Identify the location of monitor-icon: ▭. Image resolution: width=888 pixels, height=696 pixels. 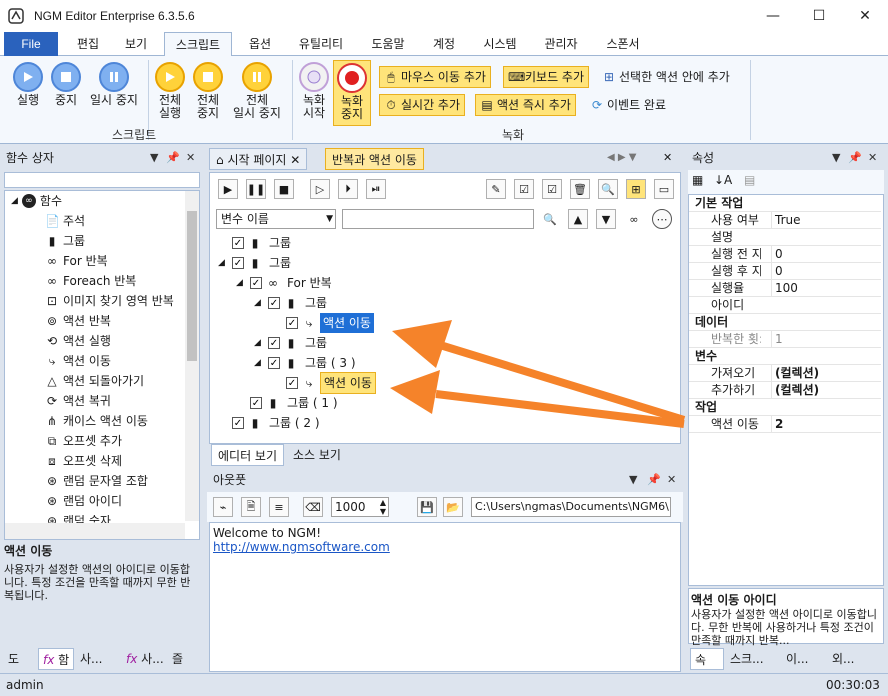
(664, 189).